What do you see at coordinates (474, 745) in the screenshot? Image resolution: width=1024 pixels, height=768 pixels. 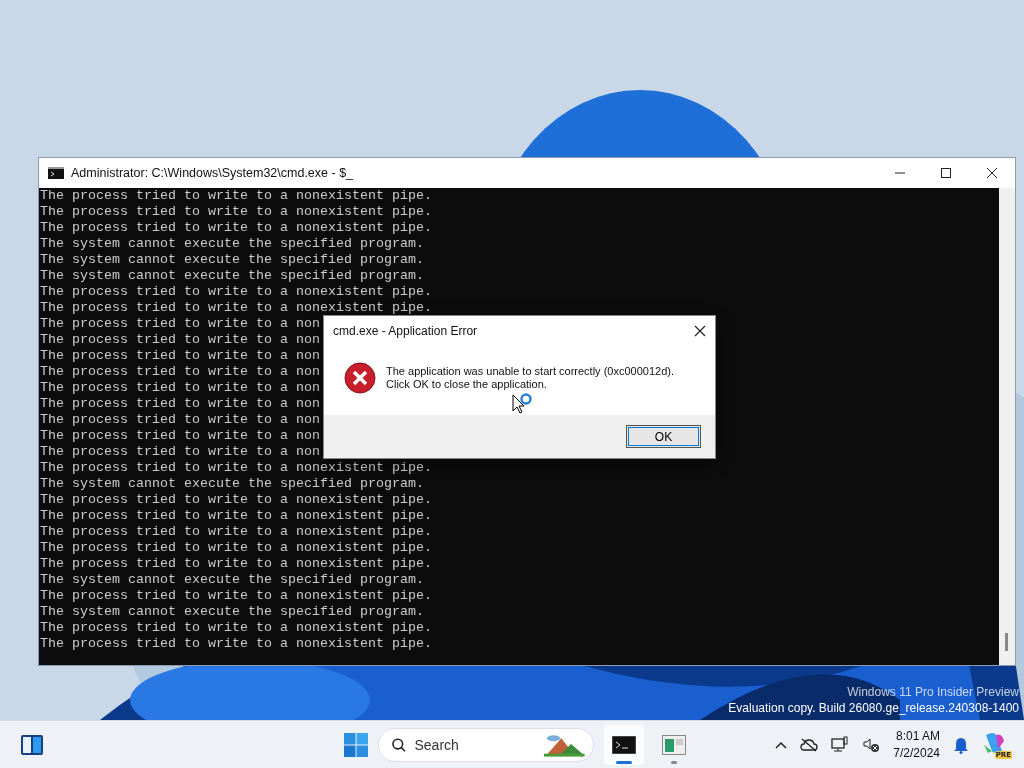 I see `search-field: Search` at bounding box center [474, 745].